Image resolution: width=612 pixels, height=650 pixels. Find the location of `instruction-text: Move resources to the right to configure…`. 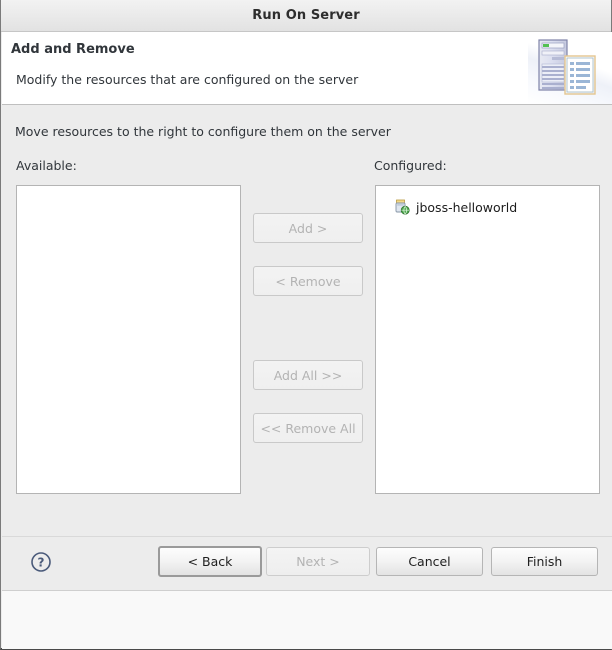

instruction-text: Move resources to the right to configure… is located at coordinates (203, 131).